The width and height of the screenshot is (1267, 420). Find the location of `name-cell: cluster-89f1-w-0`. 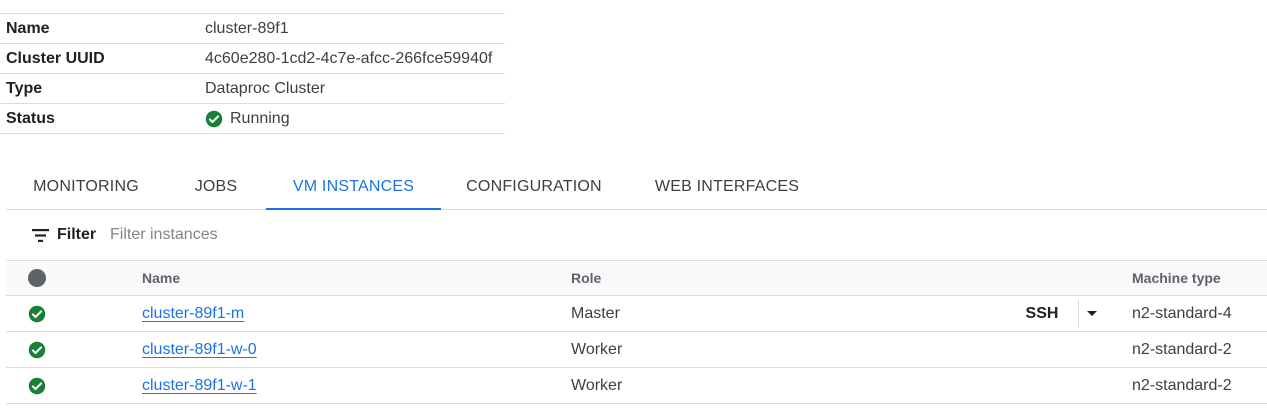

name-cell: cluster-89f1-w-0 is located at coordinates (199, 349).